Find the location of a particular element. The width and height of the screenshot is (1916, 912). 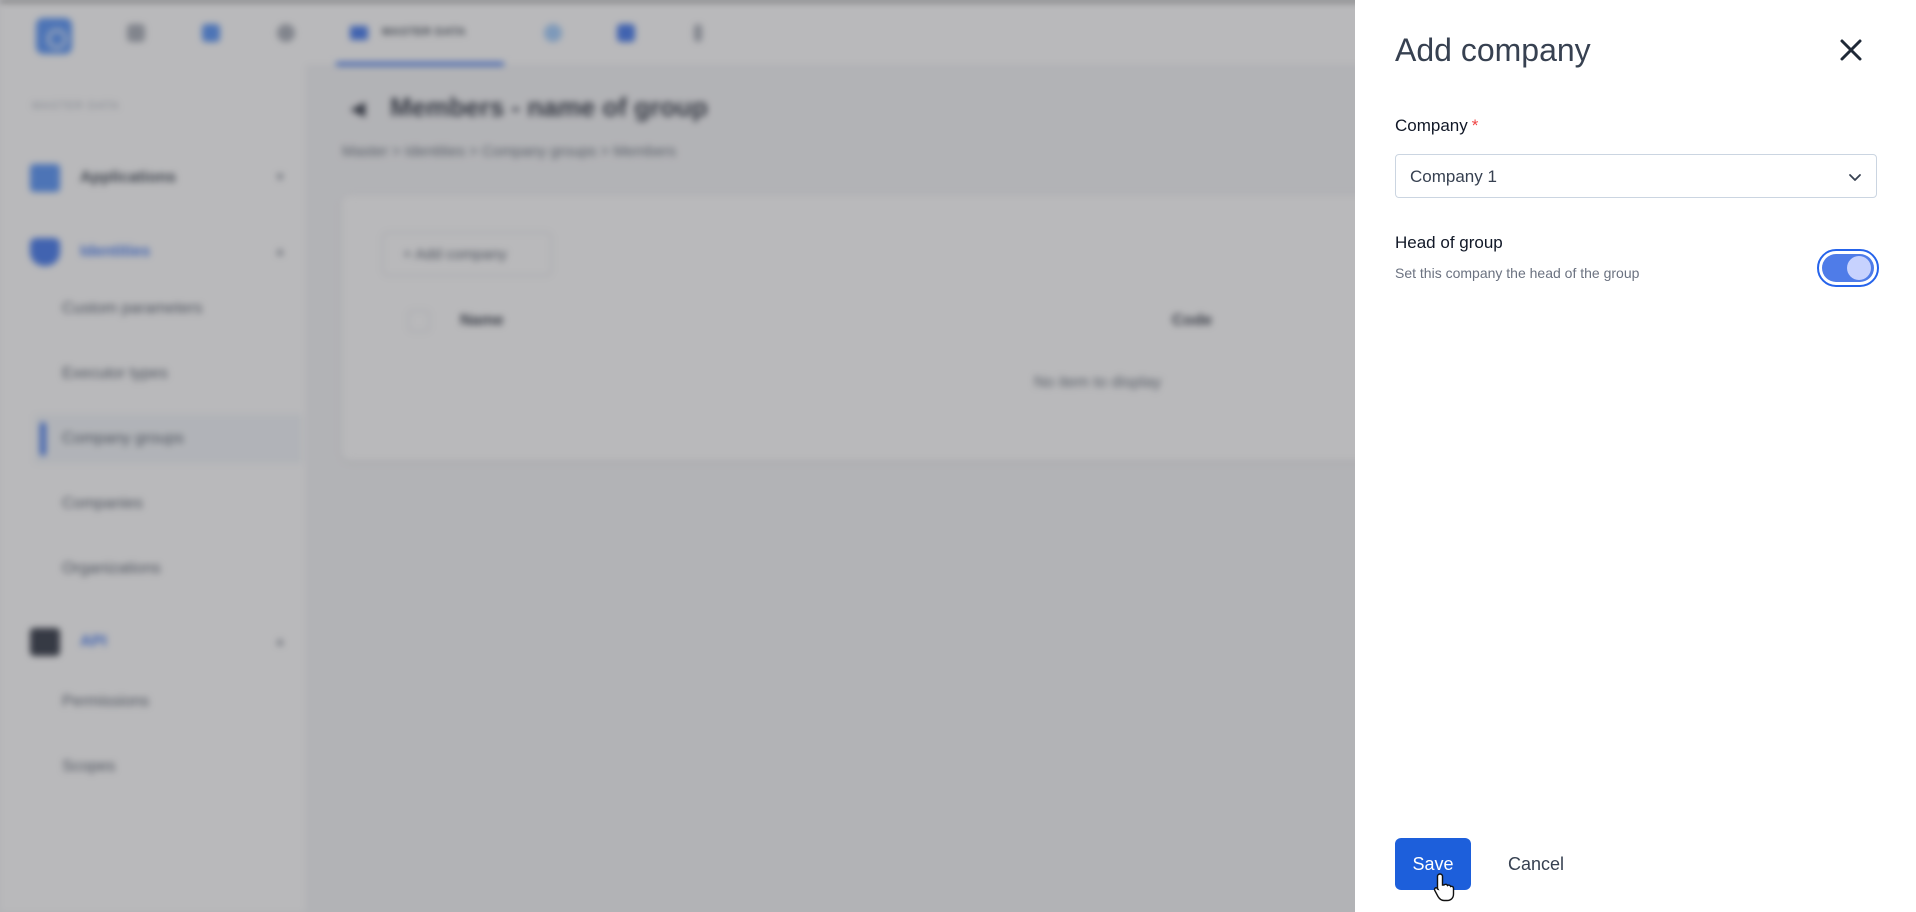

company-label-text: Company is located at coordinates (1431, 125).